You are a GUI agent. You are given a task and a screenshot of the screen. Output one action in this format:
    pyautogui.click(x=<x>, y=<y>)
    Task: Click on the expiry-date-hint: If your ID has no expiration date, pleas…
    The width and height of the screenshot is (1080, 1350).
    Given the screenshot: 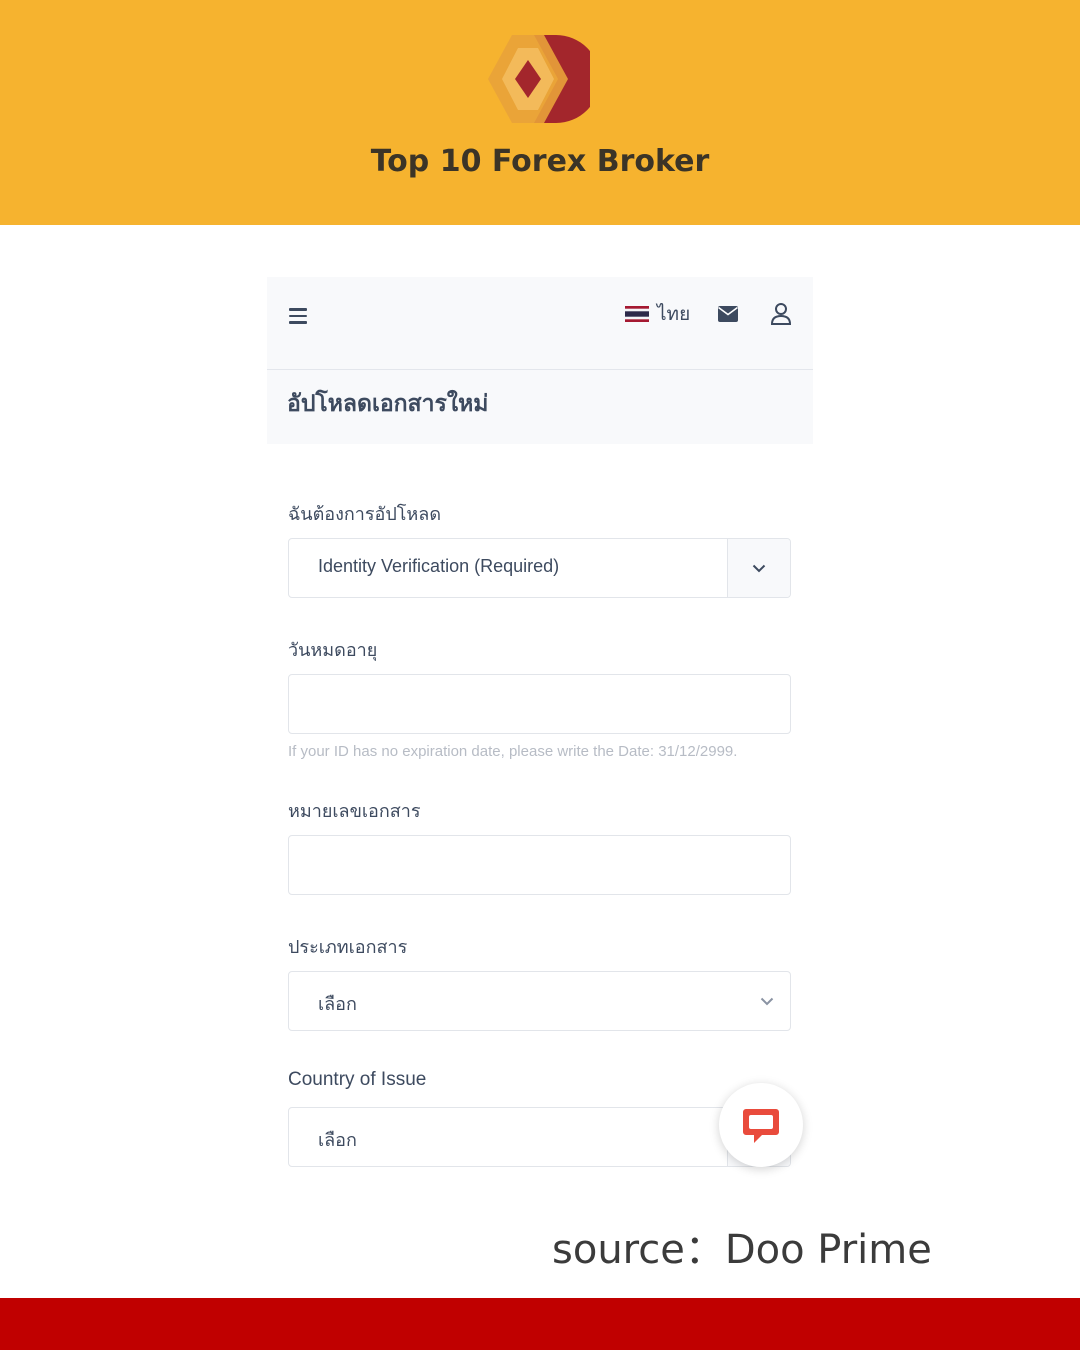 What is the action you would take?
    pyautogui.click(x=513, y=751)
    